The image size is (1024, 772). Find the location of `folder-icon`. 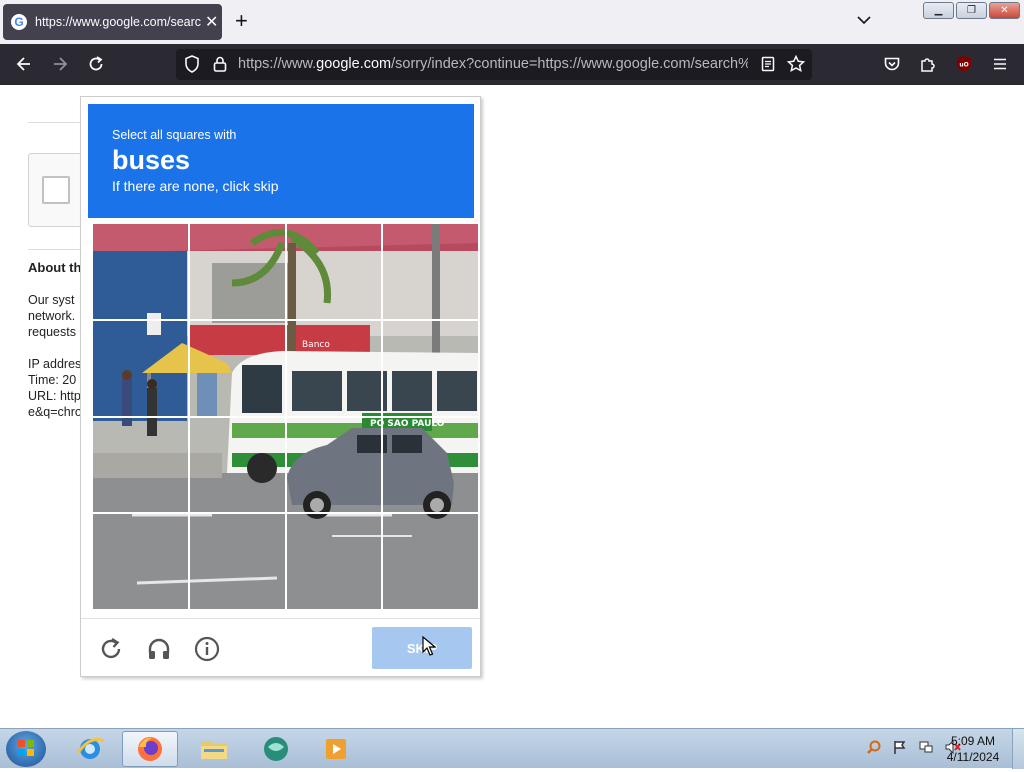

folder-icon is located at coordinates (214, 750).